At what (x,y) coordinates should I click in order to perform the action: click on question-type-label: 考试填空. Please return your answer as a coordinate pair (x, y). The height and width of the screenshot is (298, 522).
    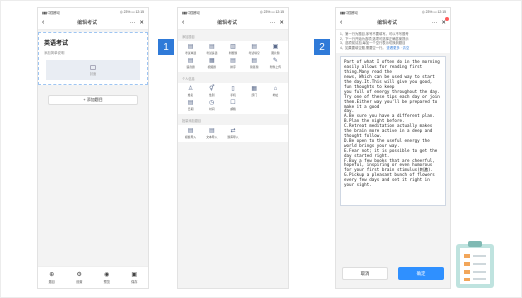
    Looking at the image, I should click on (254, 53).